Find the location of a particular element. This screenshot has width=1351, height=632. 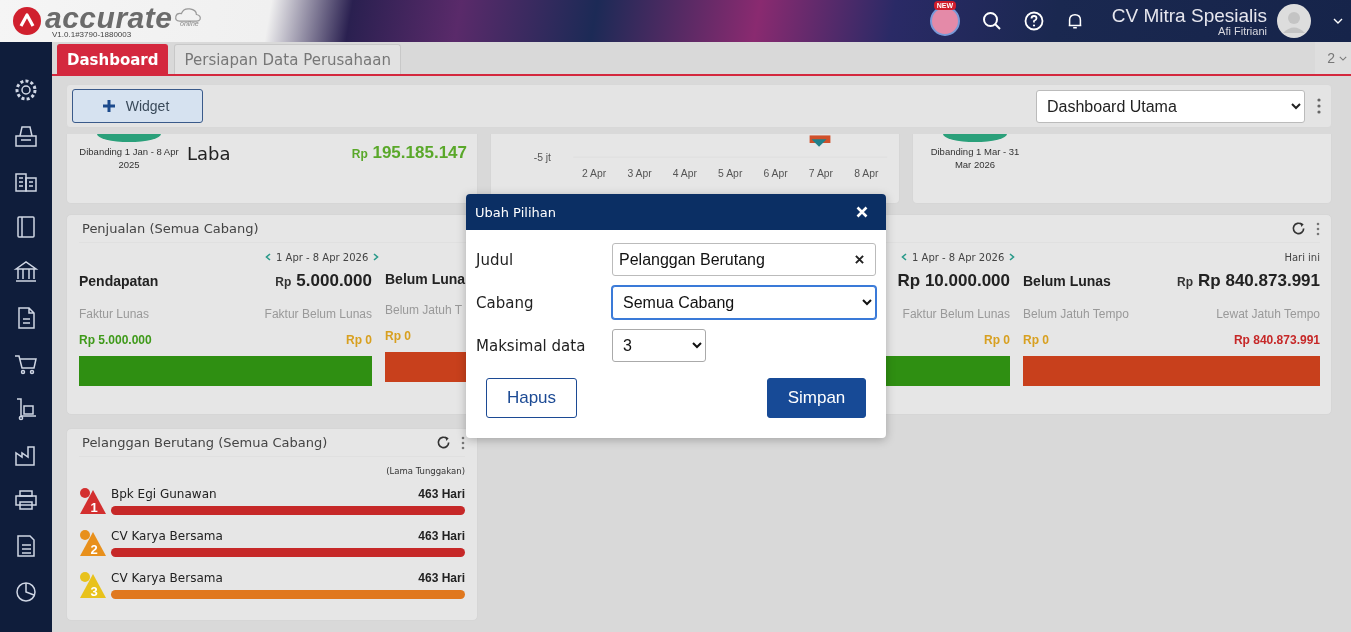

metric-label: Belum Lunas is located at coordinates (1067, 281).